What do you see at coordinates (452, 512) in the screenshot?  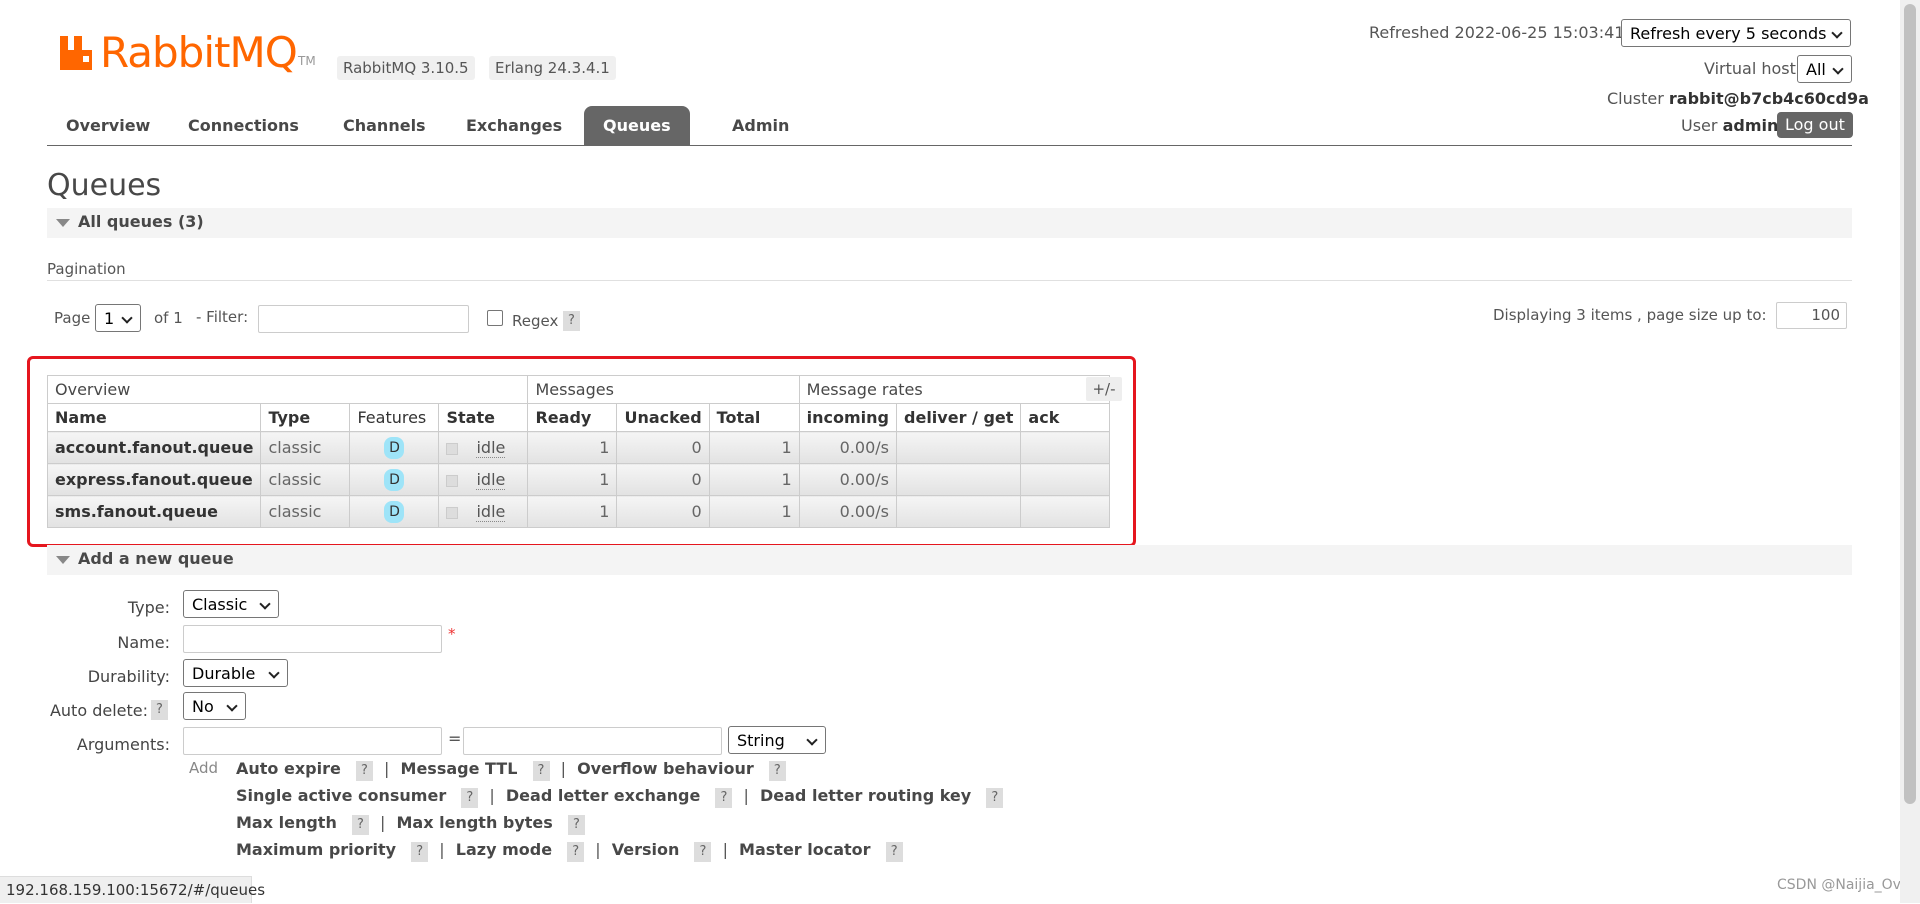 I see `state-indicator-icon` at bounding box center [452, 512].